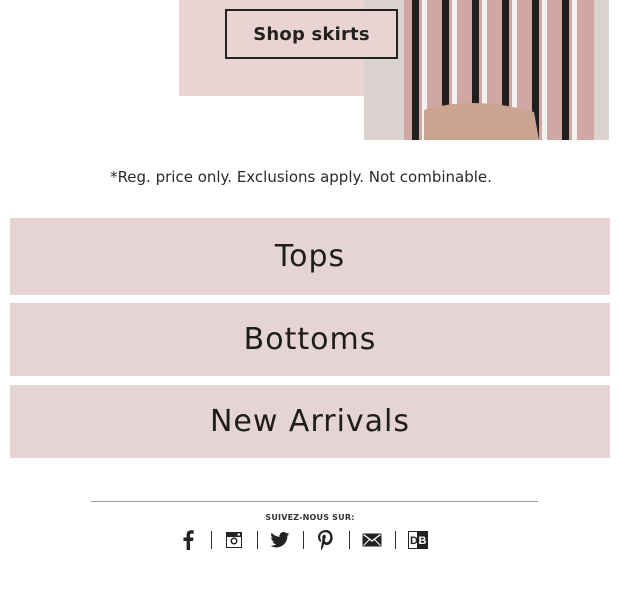 The image size is (620, 592). I want to click on hero-photo, so click(486, 70).